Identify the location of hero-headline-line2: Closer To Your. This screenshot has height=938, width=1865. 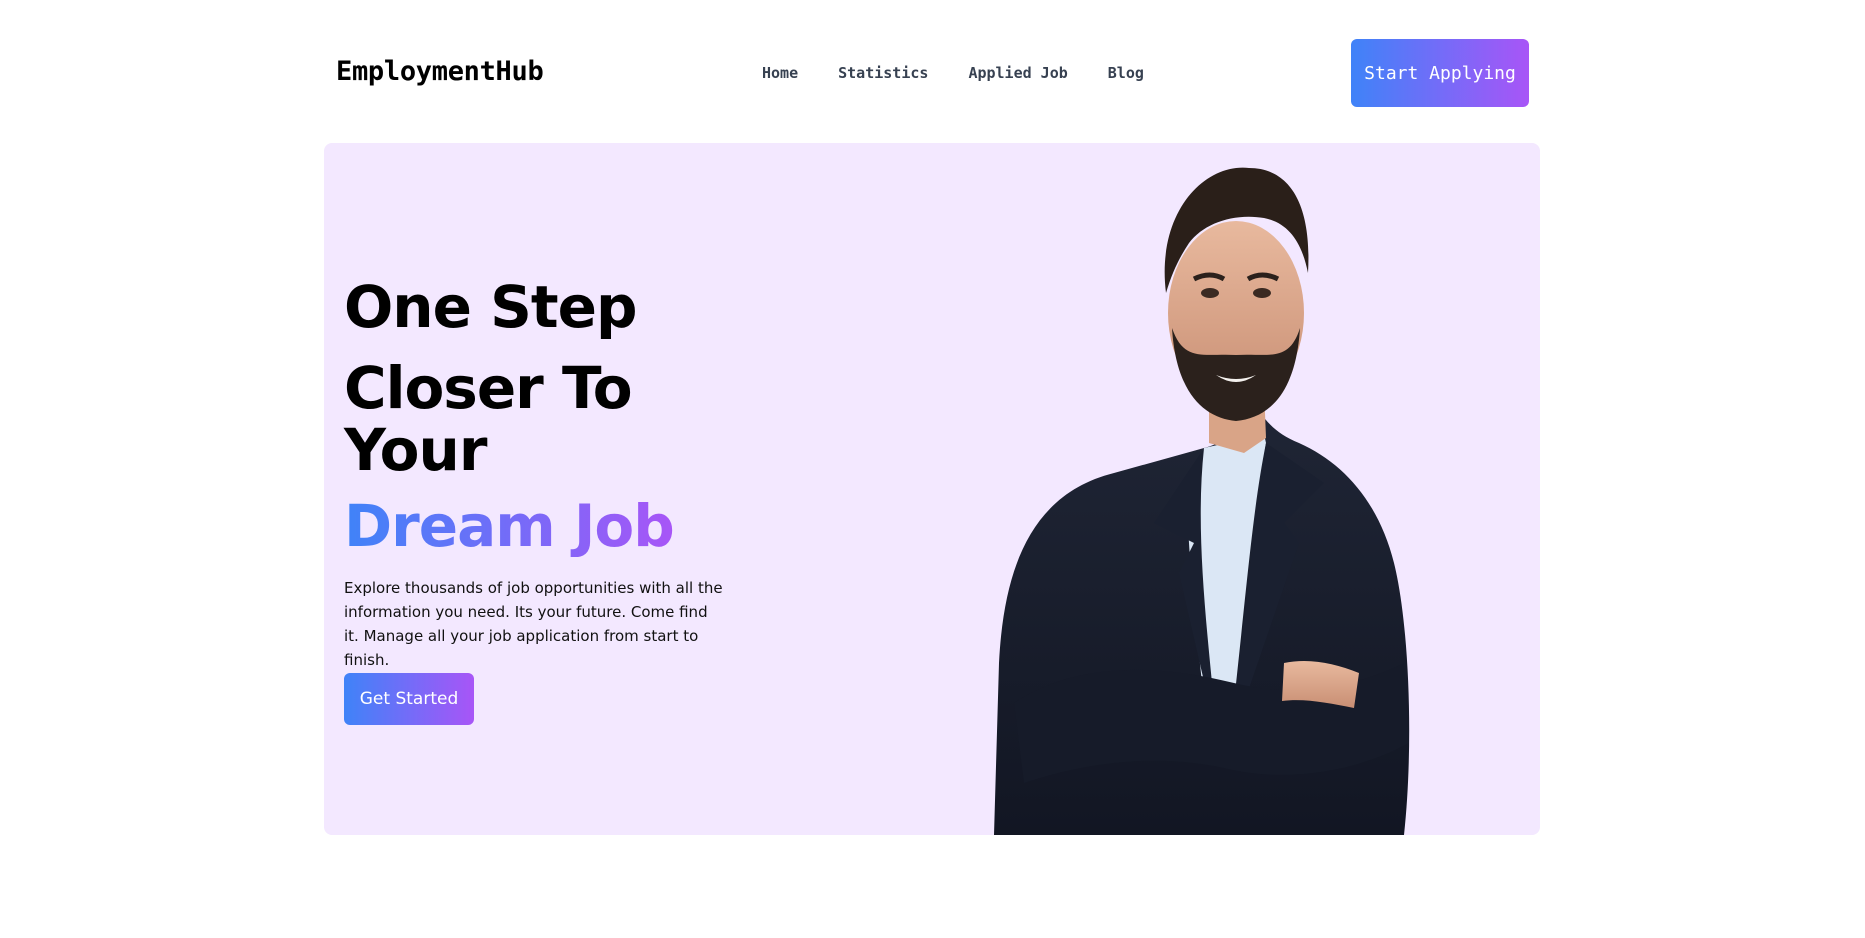
(488, 419).